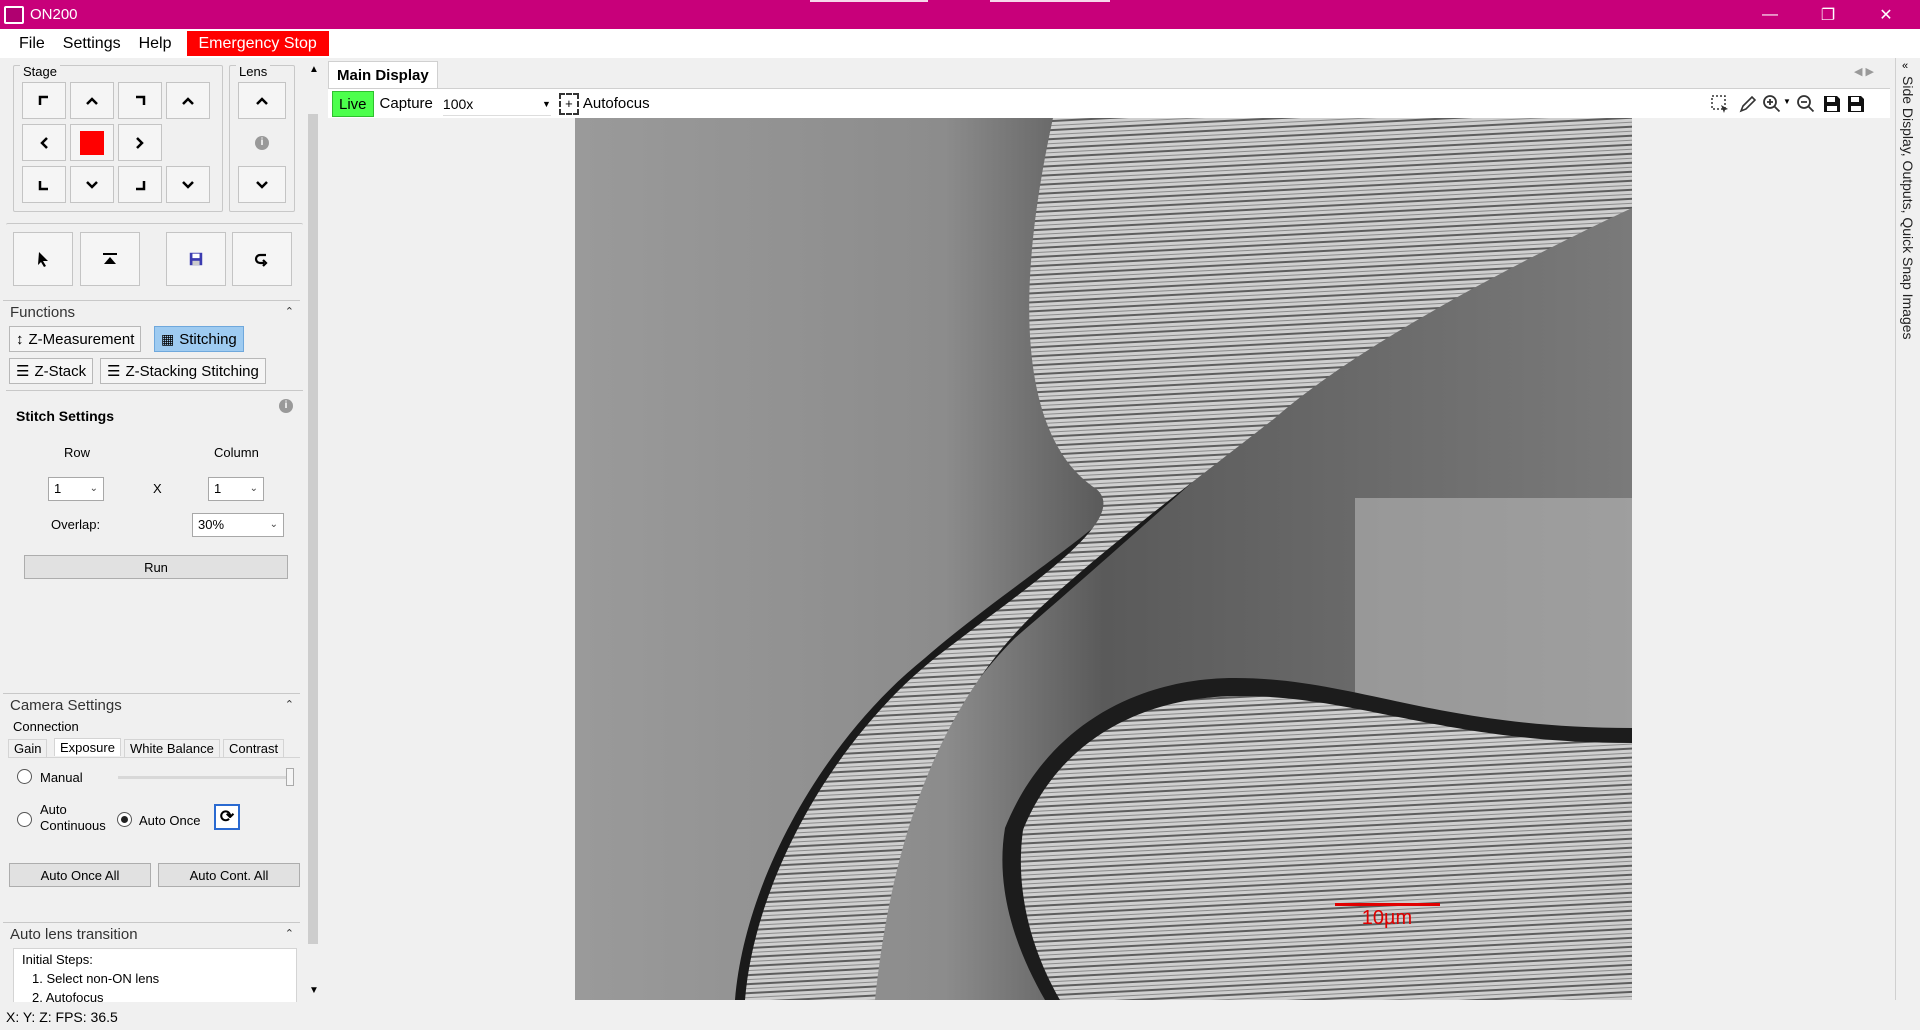 Image resolution: width=1920 pixels, height=1030 pixels. What do you see at coordinates (254, 748) in the screenshot?
I see `tab-contrast: Contrast` at bounding box center [254, 748].